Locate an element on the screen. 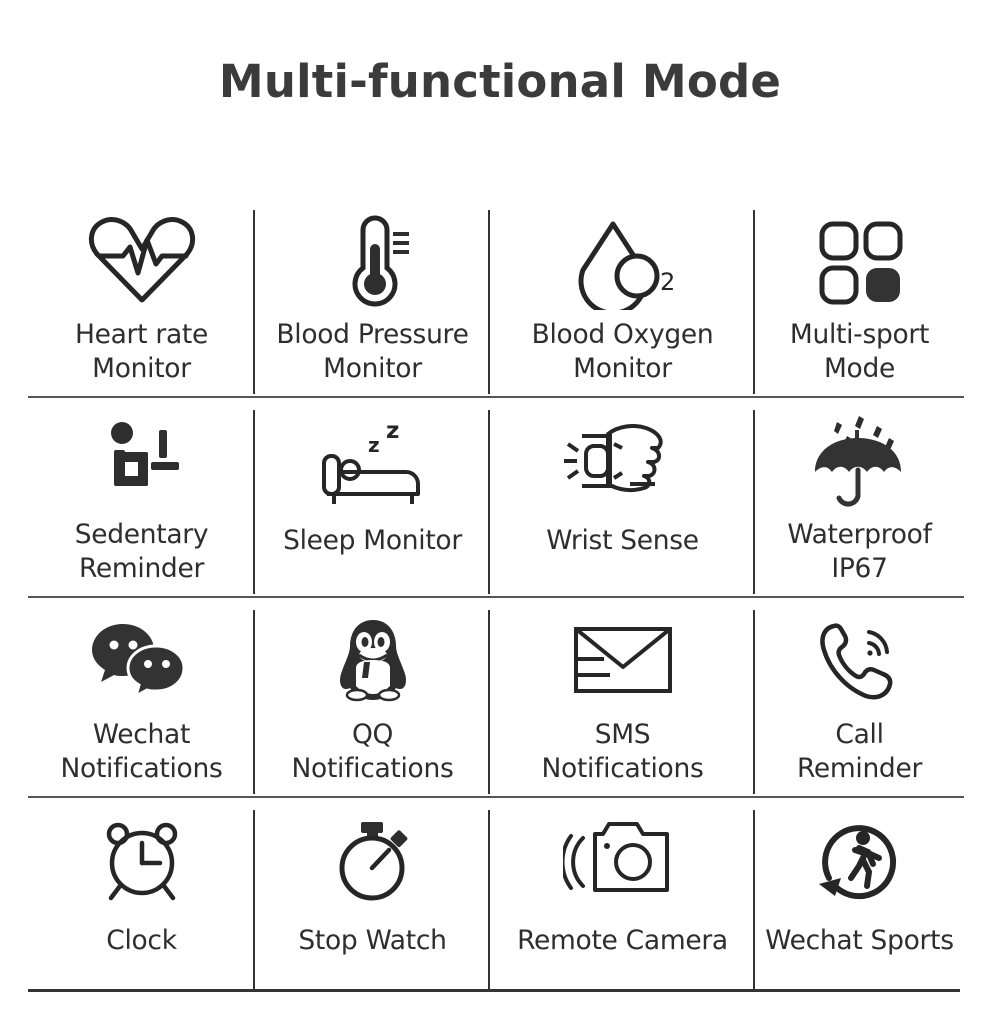 Image resolution: width=1000 pixels, height=1020 pixels. feature-label: Blood Pressure Monitor is located at coordinates (372, 351).